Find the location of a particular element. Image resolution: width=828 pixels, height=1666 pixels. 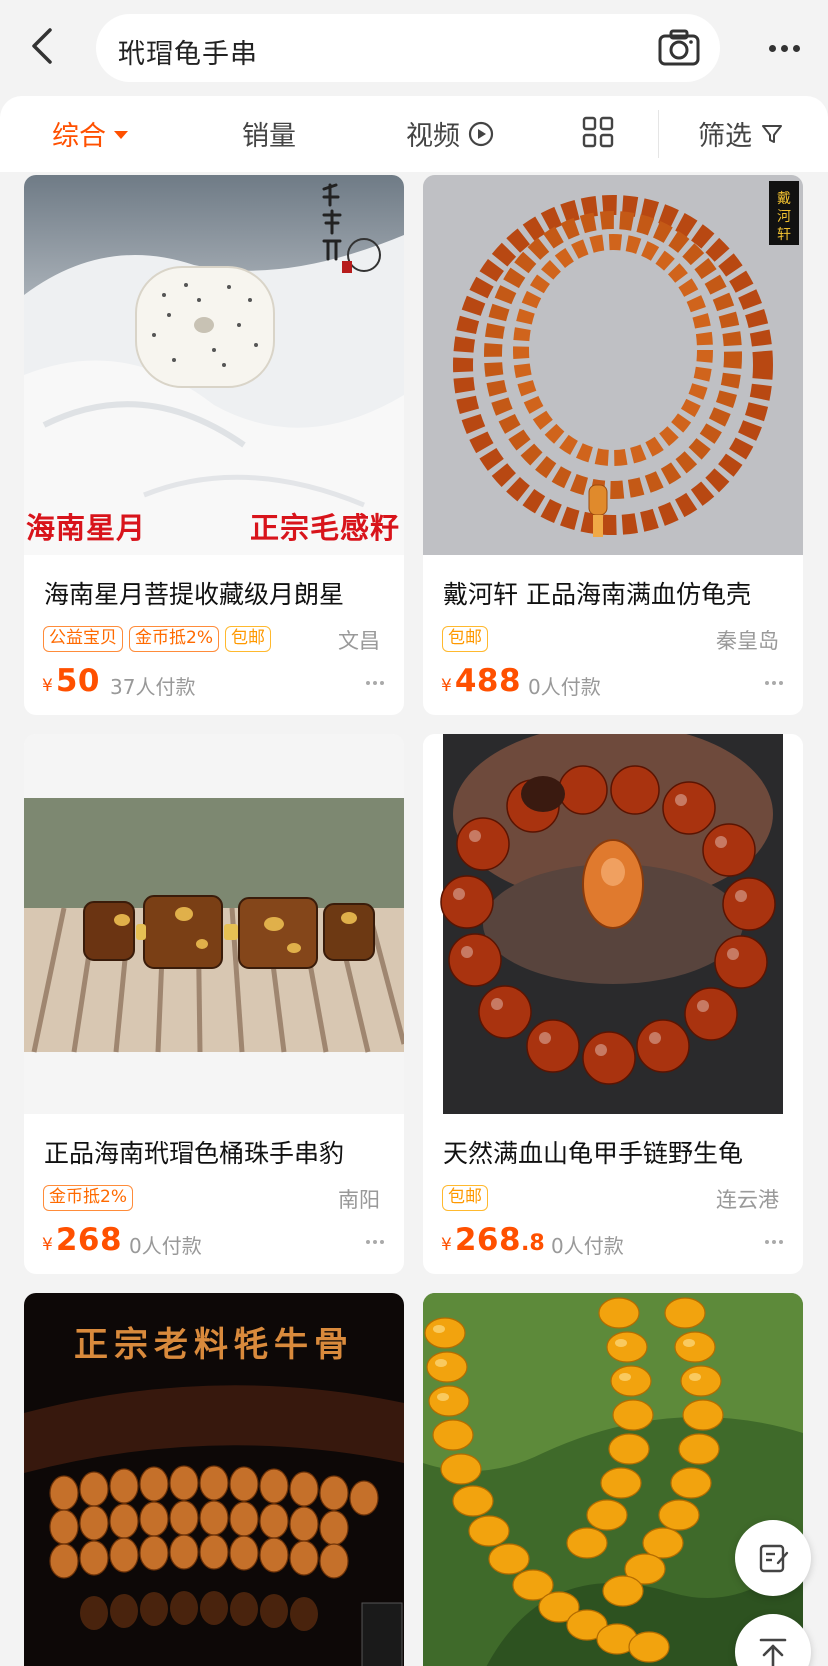

product-image: 海南星月 正宗毛感籽 is located at coordinates (214, 365).